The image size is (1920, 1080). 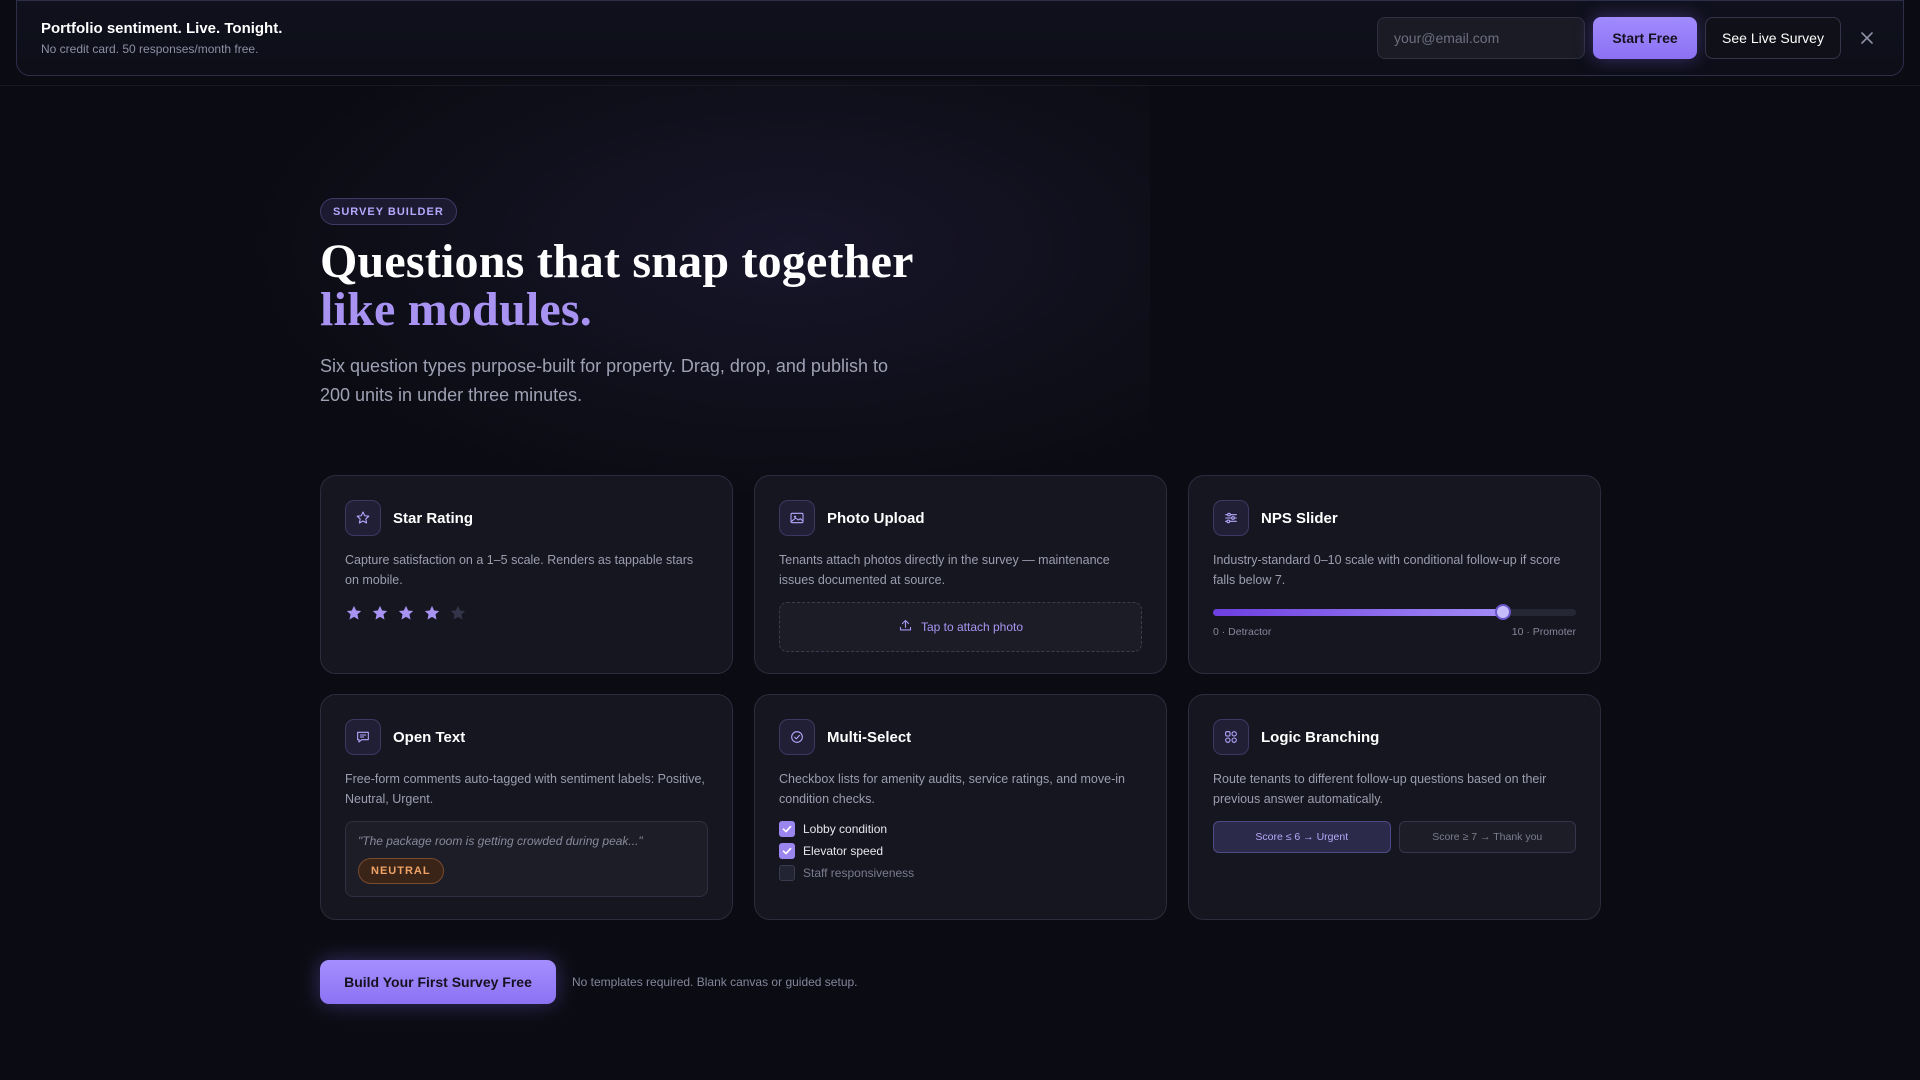 What do you see at coordinates (972, 627) in the screenshot?
I see `upload-label: Tap to attach photo` at bounding box center [972, 627].